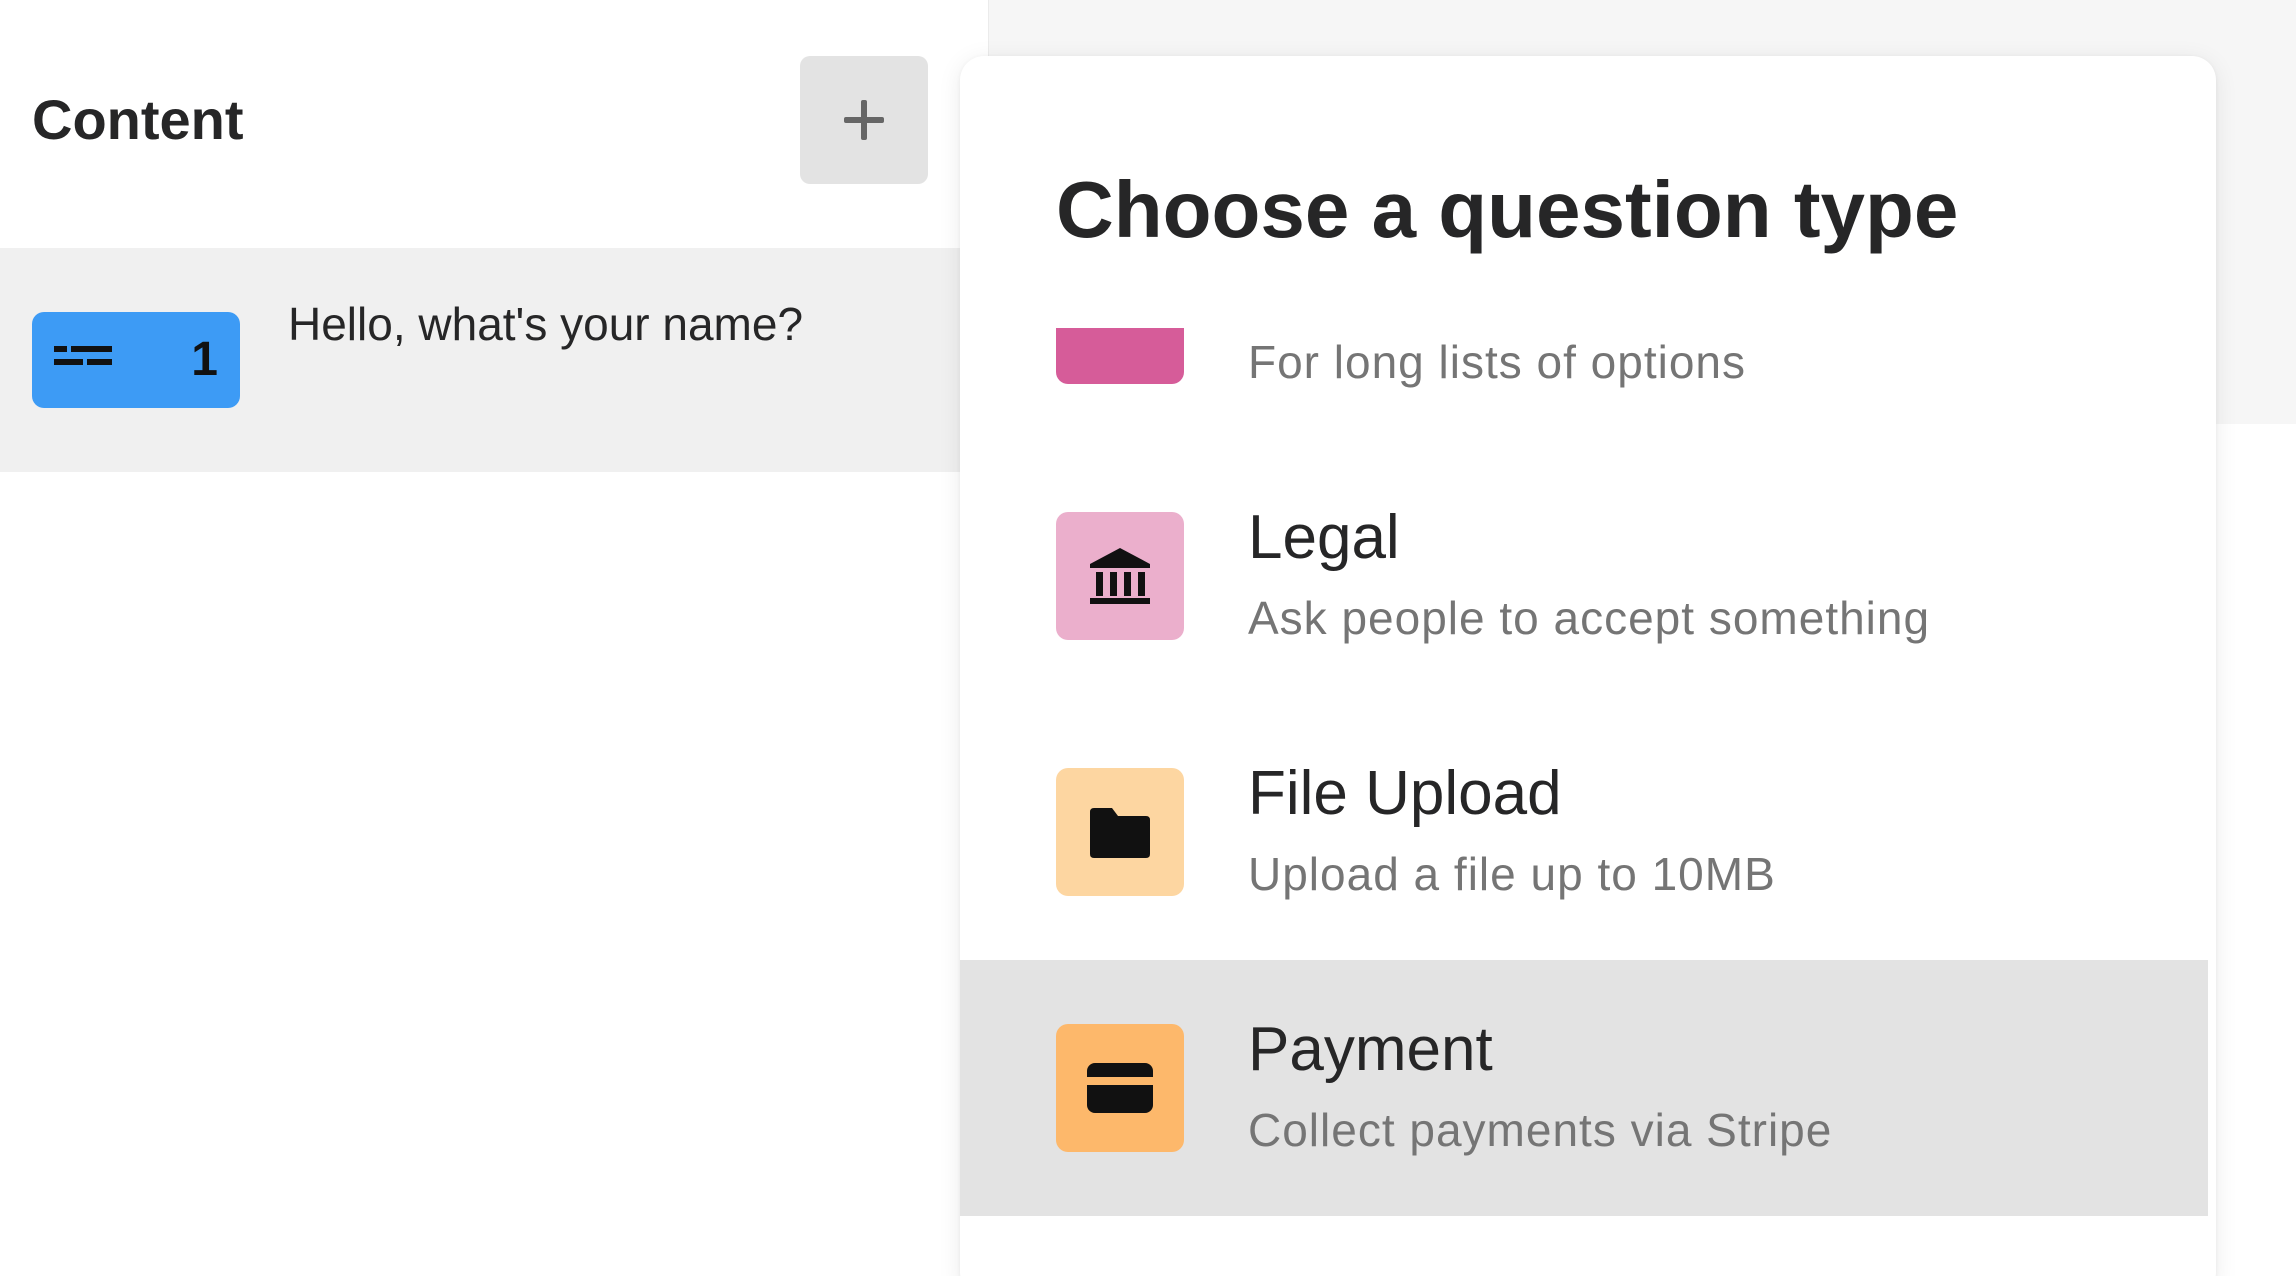  I want to click on question-number: 1, so click(204, 359).